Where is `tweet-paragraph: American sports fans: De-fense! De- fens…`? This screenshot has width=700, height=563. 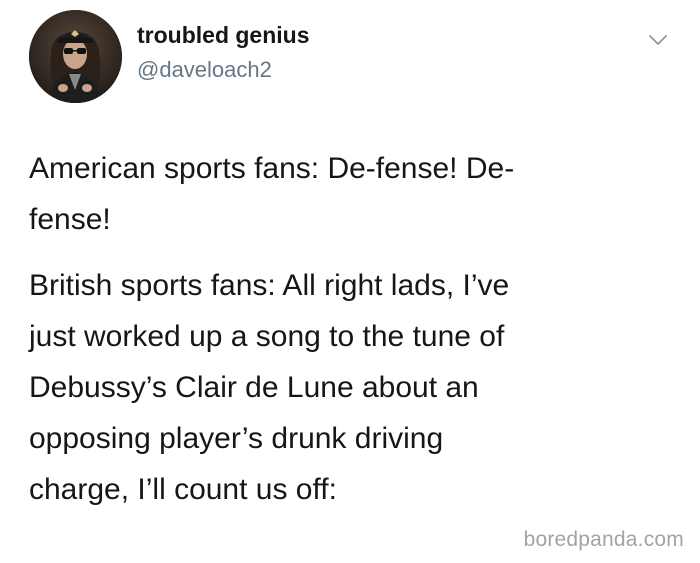
tweet-paragraph: American sports fans: De-fense! De- fens… is located at coordinates (272, 194).